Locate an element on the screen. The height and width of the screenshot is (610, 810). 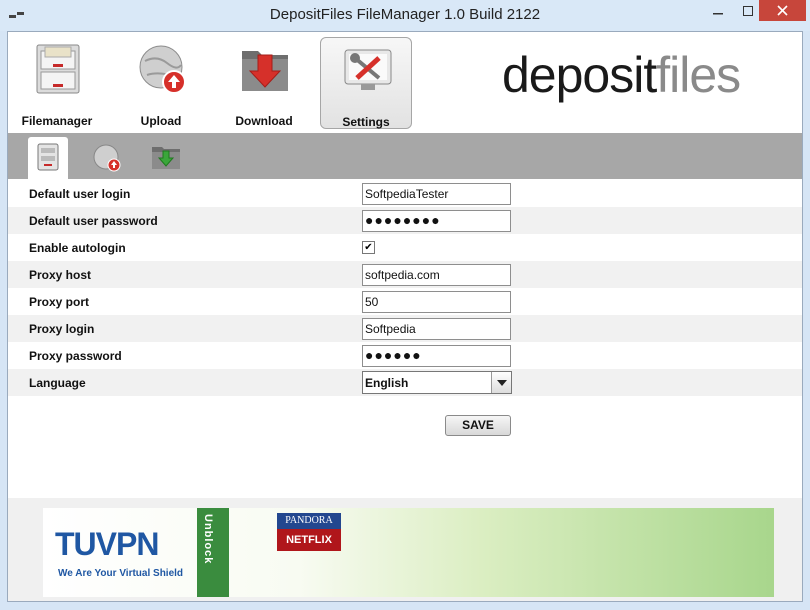
proxy-login-label: Proxy login is located at coordinates (62, 329).